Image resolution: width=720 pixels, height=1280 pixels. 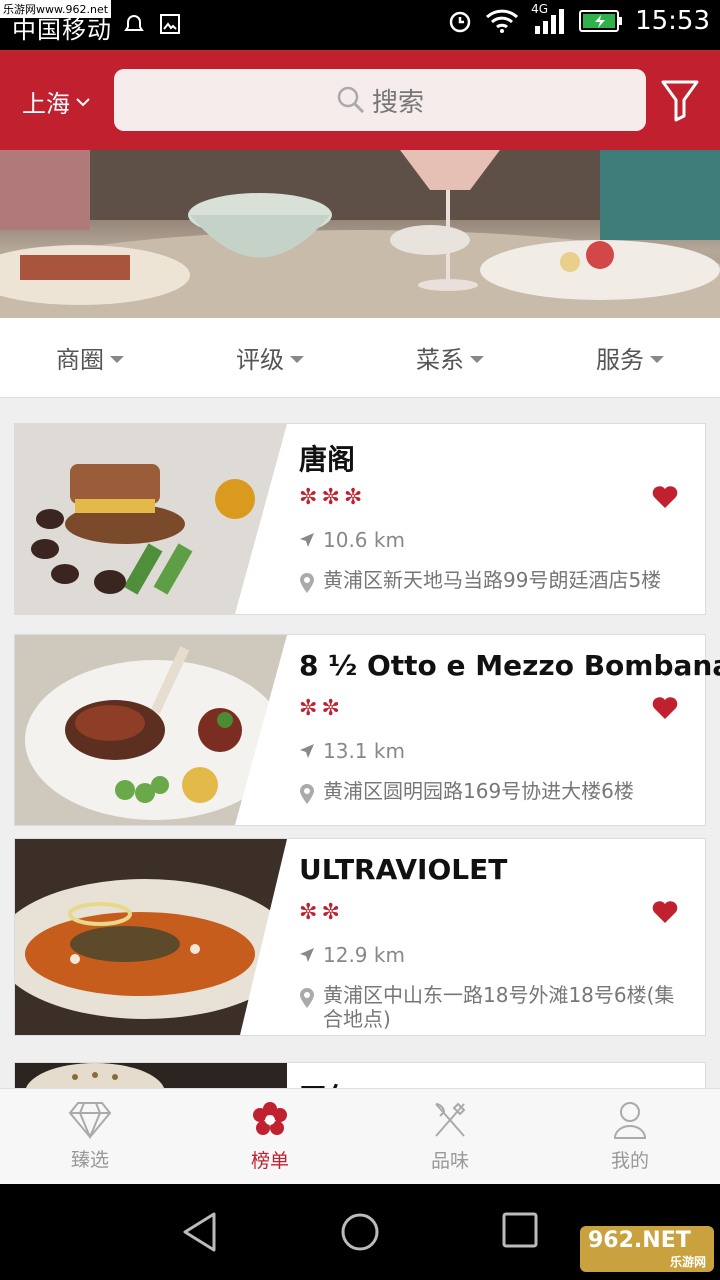 I want to click on restaurant-name: 8 ½ Otto e Mezzo Bombana, so click(x=509, y=665).